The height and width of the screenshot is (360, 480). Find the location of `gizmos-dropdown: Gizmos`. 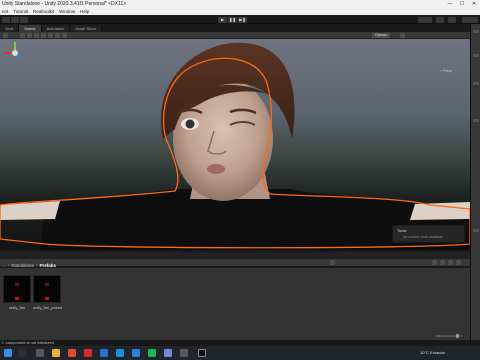

gizmos-dropdown: Gizmos is located at coordinates (381, 35).